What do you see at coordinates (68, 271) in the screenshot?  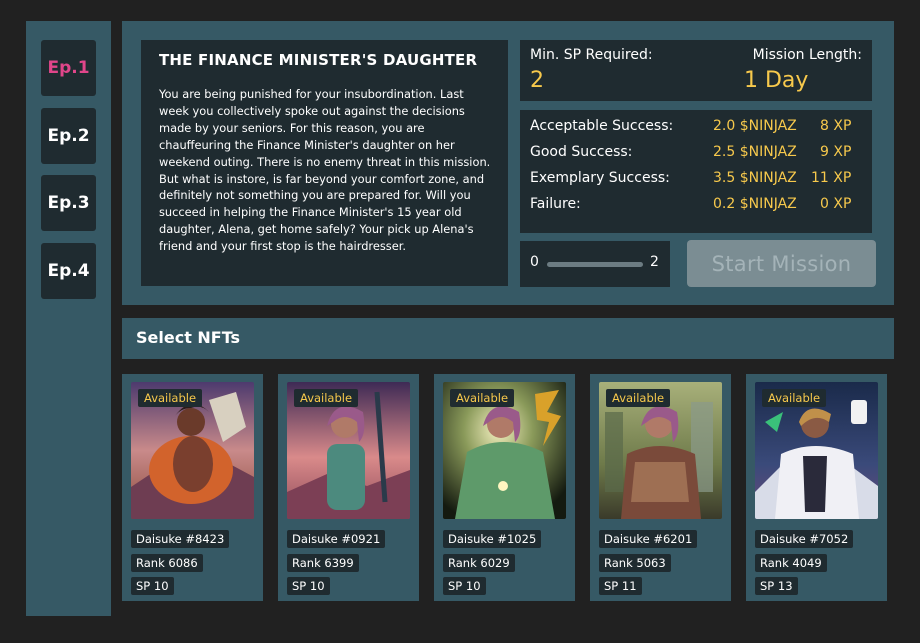 I see `episode-tab-4: Ep.4` at bounding box center [68, 271].